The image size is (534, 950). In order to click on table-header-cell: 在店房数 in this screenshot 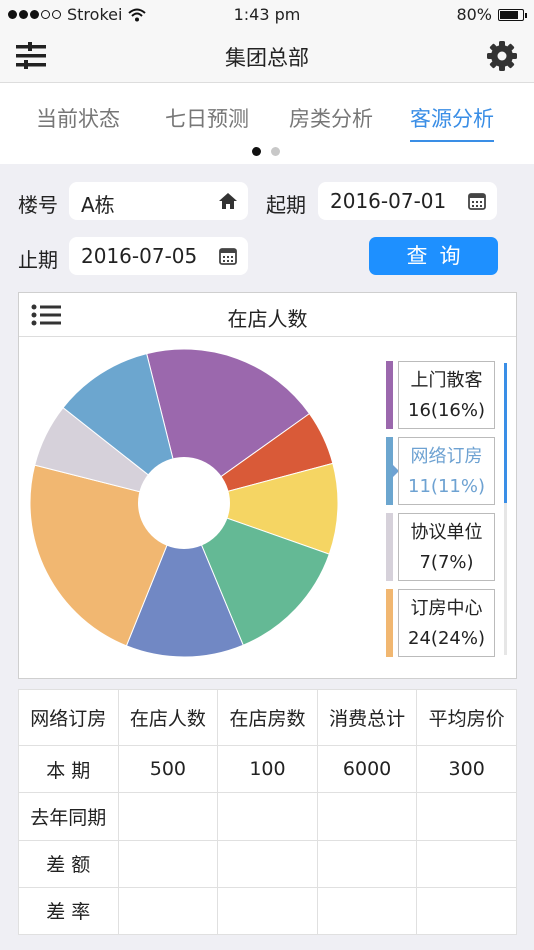, I will do `click(267, 717)`.